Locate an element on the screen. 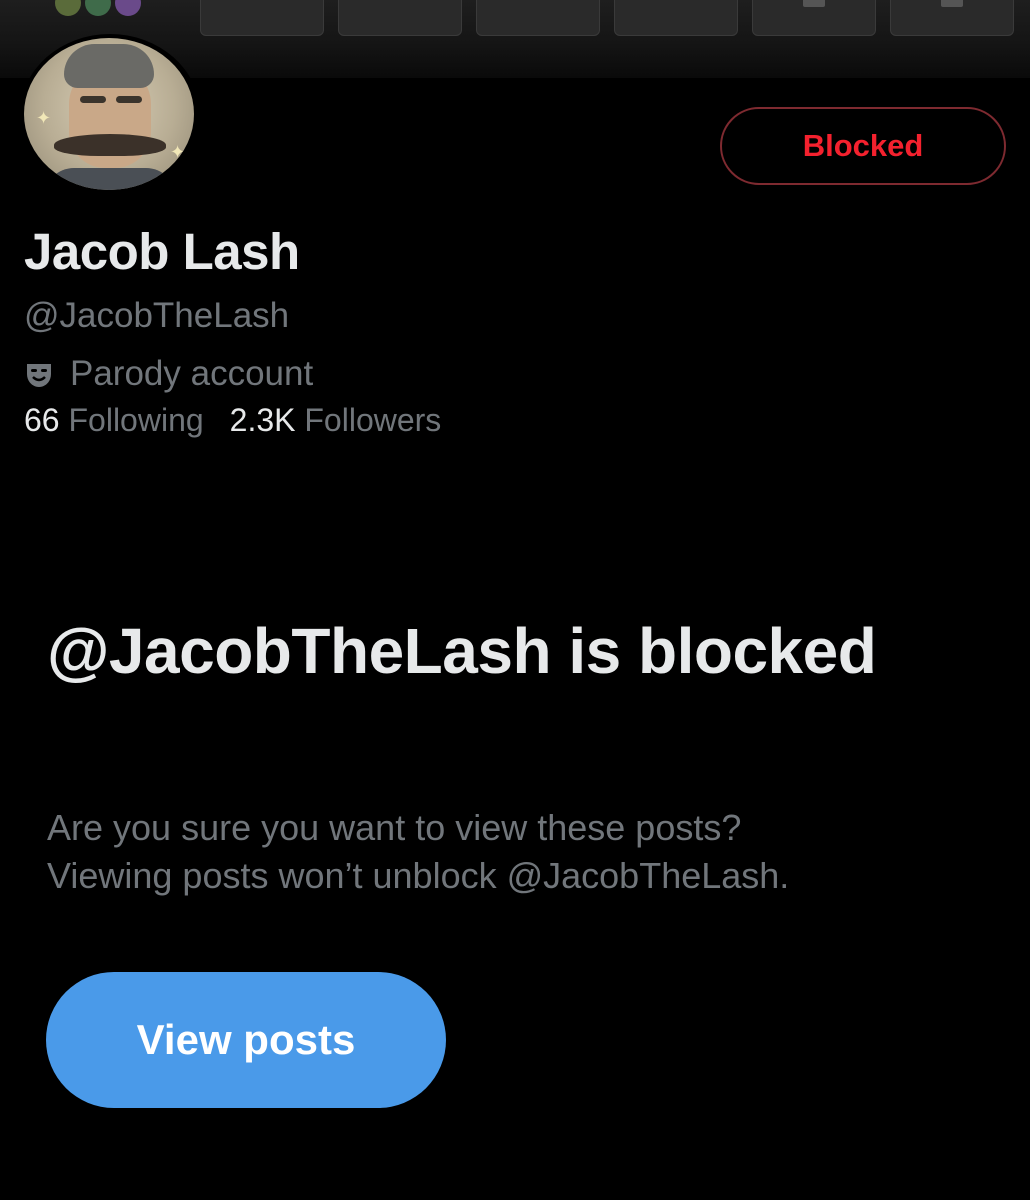  following-count: 66 is located at coordinates (42, 420).